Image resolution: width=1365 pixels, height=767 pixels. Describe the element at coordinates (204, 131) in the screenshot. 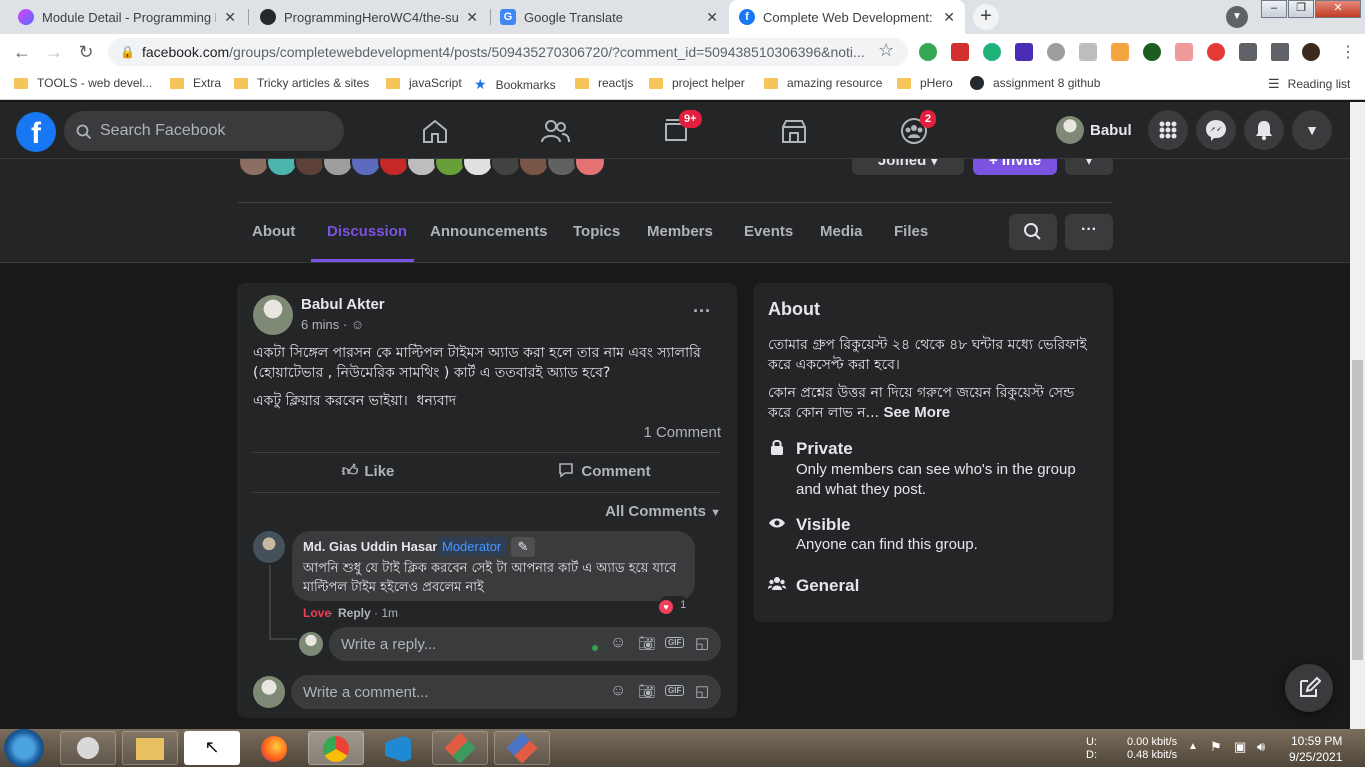

I see `search-facebook-input: Search Facebook` at that location.